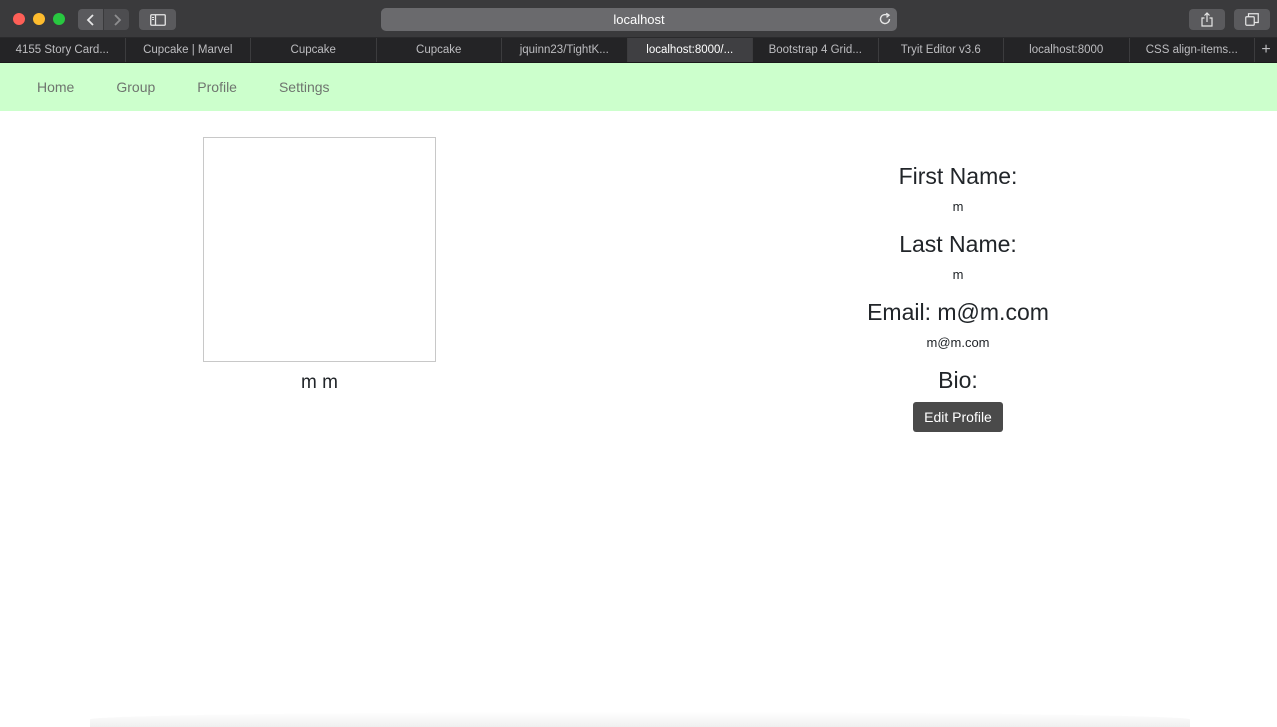  I want to click on last-name-value: m, so click(958, 274).